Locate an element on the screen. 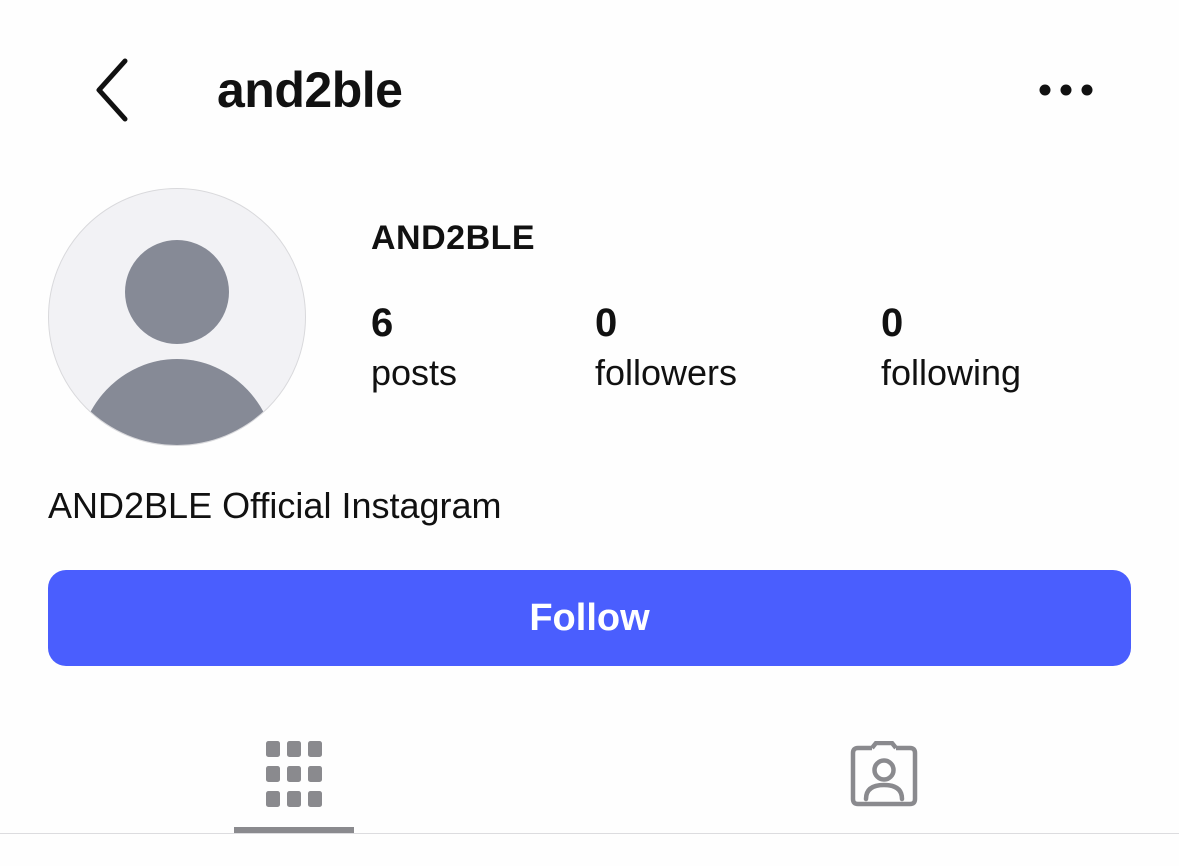 This screenshot has width=1179, height=866. posts-stat: 6 posts is located at coordinates (414, 348).